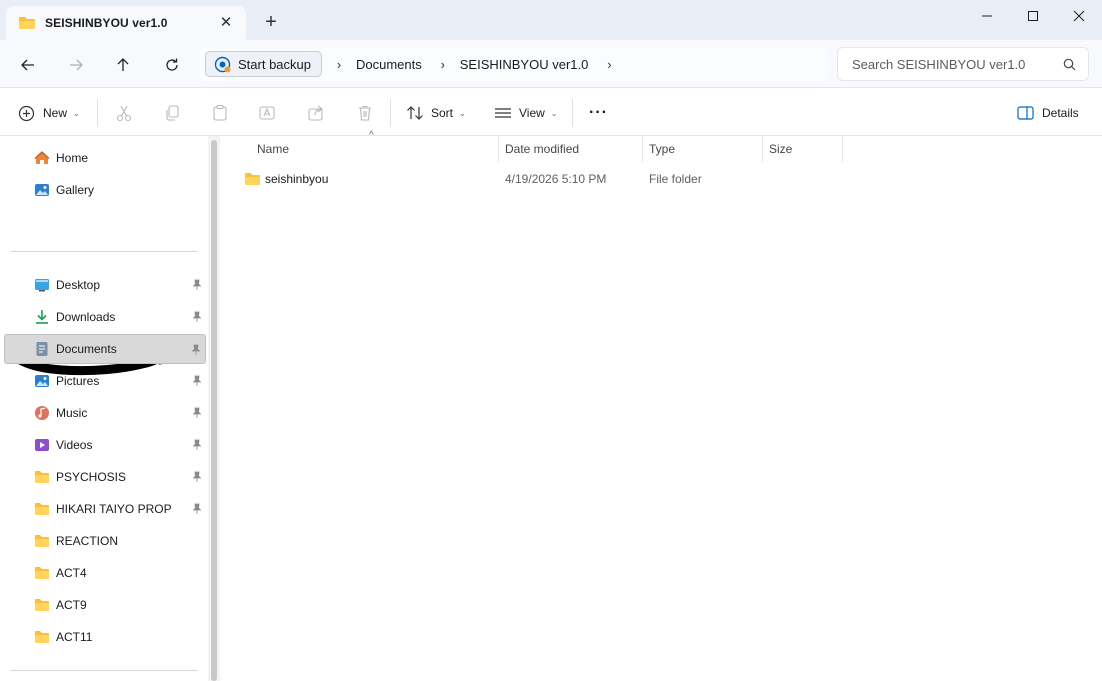  Describe the element at coordinates (72, 413) in the screenshot. I see `sidebar-item-label: Music` at that location.